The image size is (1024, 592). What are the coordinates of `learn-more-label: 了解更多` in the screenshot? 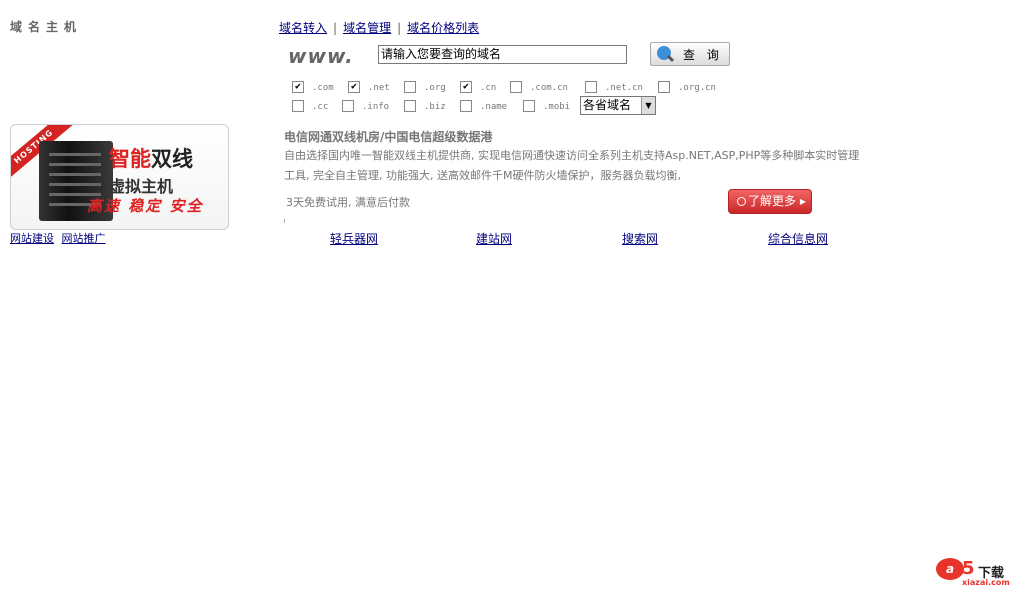 It's located at (772, 201).